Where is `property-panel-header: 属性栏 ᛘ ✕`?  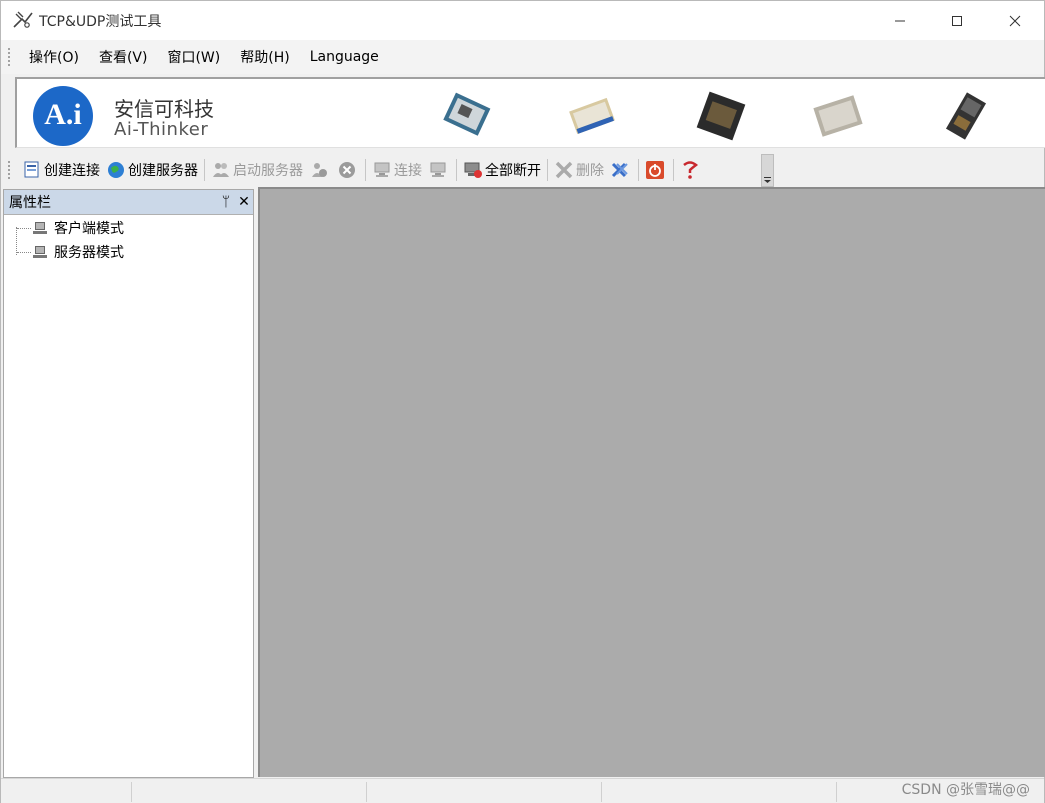 property-panel-header: 属性栏 ᛘ ✕ is located at coordinates (128, 202).